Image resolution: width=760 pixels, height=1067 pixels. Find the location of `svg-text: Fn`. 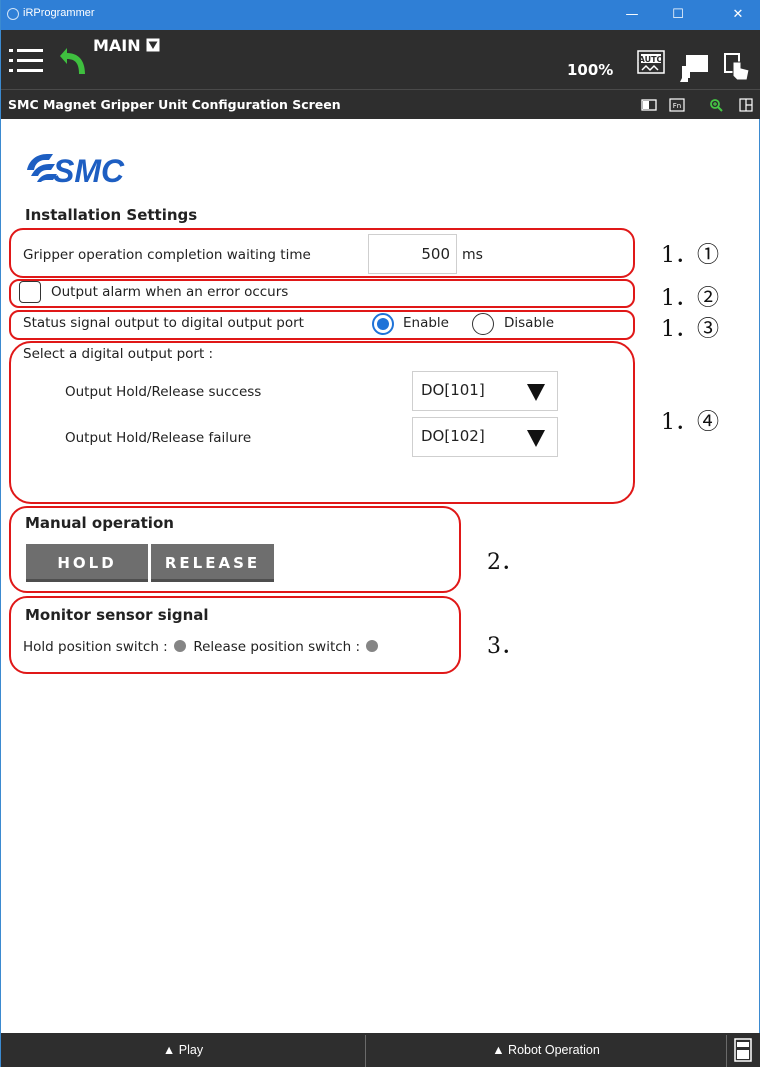

svg-text: Fn is located at coordinates (677, 106).